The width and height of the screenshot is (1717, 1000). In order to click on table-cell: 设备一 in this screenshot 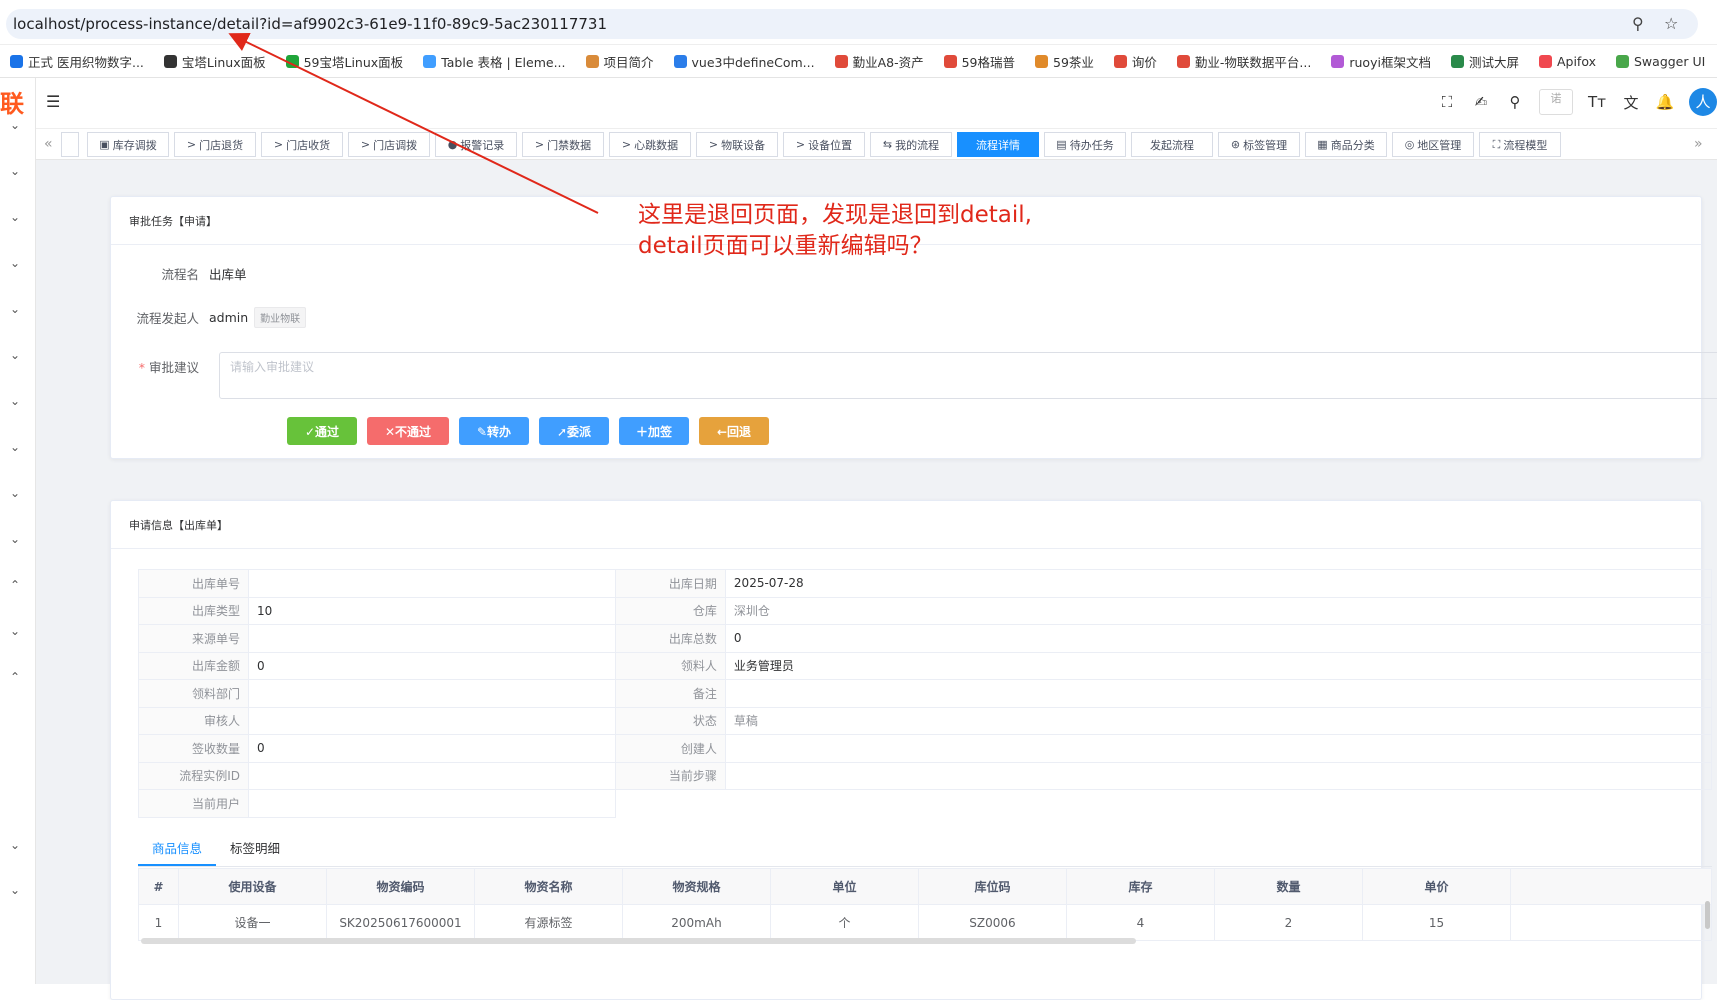, I will do `click(252, 922)`.